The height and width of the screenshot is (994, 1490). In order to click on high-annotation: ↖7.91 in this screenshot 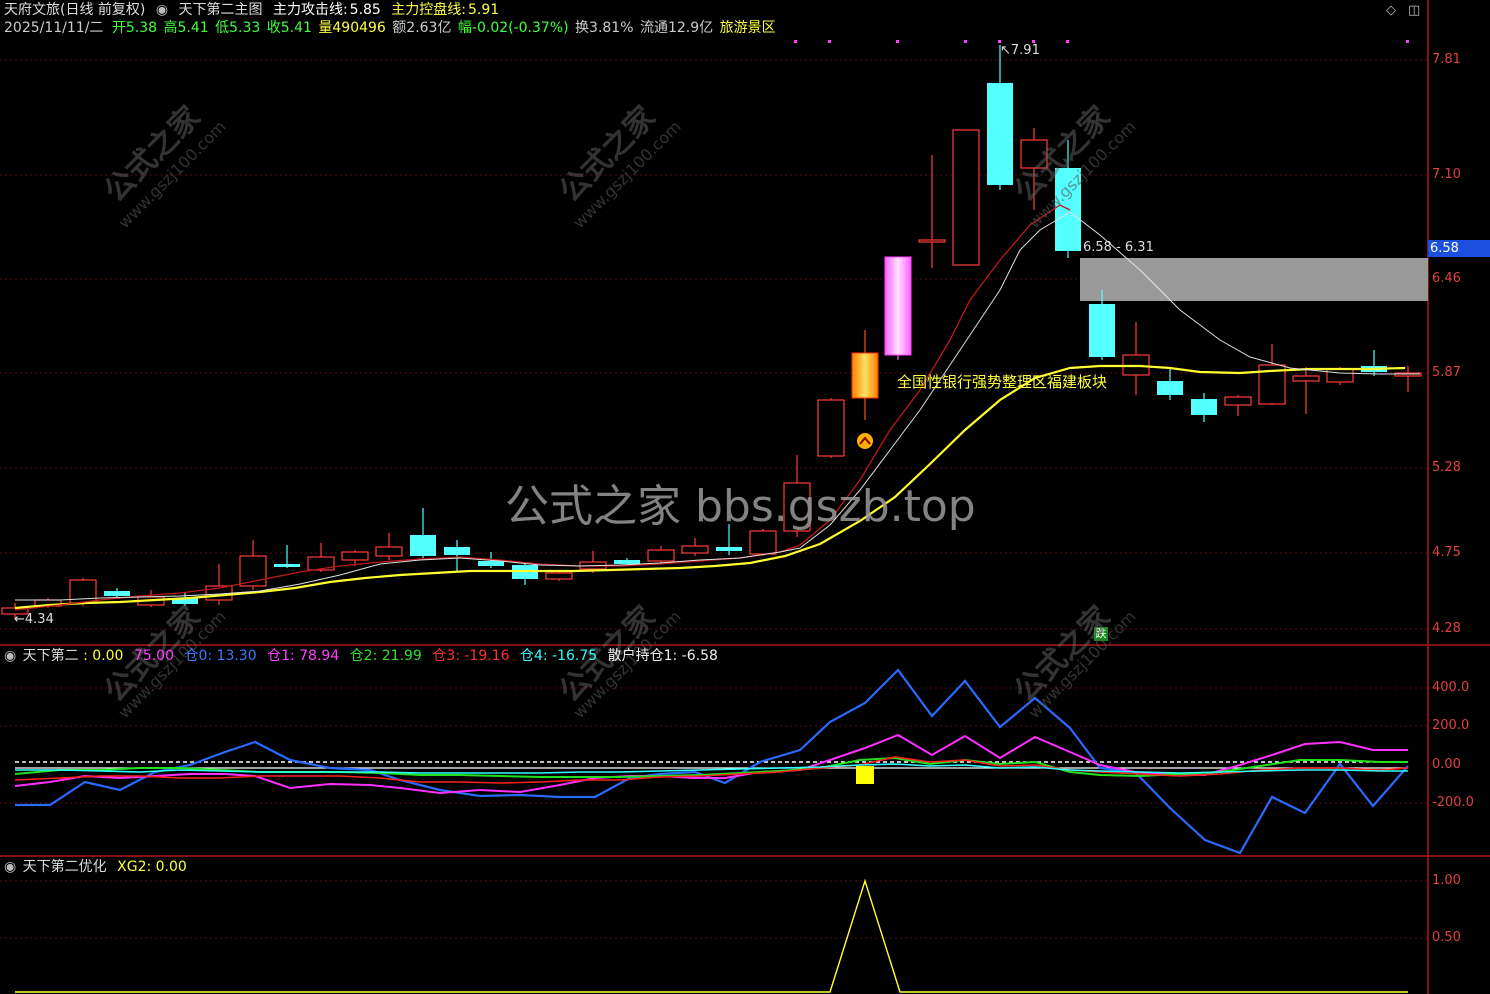, I will do `click(1020, 50)`.